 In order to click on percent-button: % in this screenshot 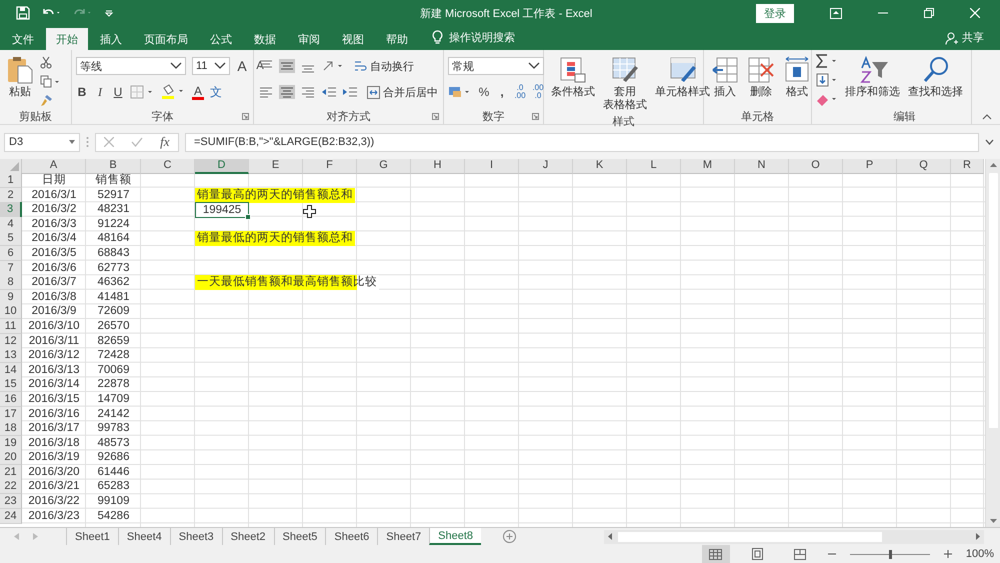, I will do `click(484, 92)`.